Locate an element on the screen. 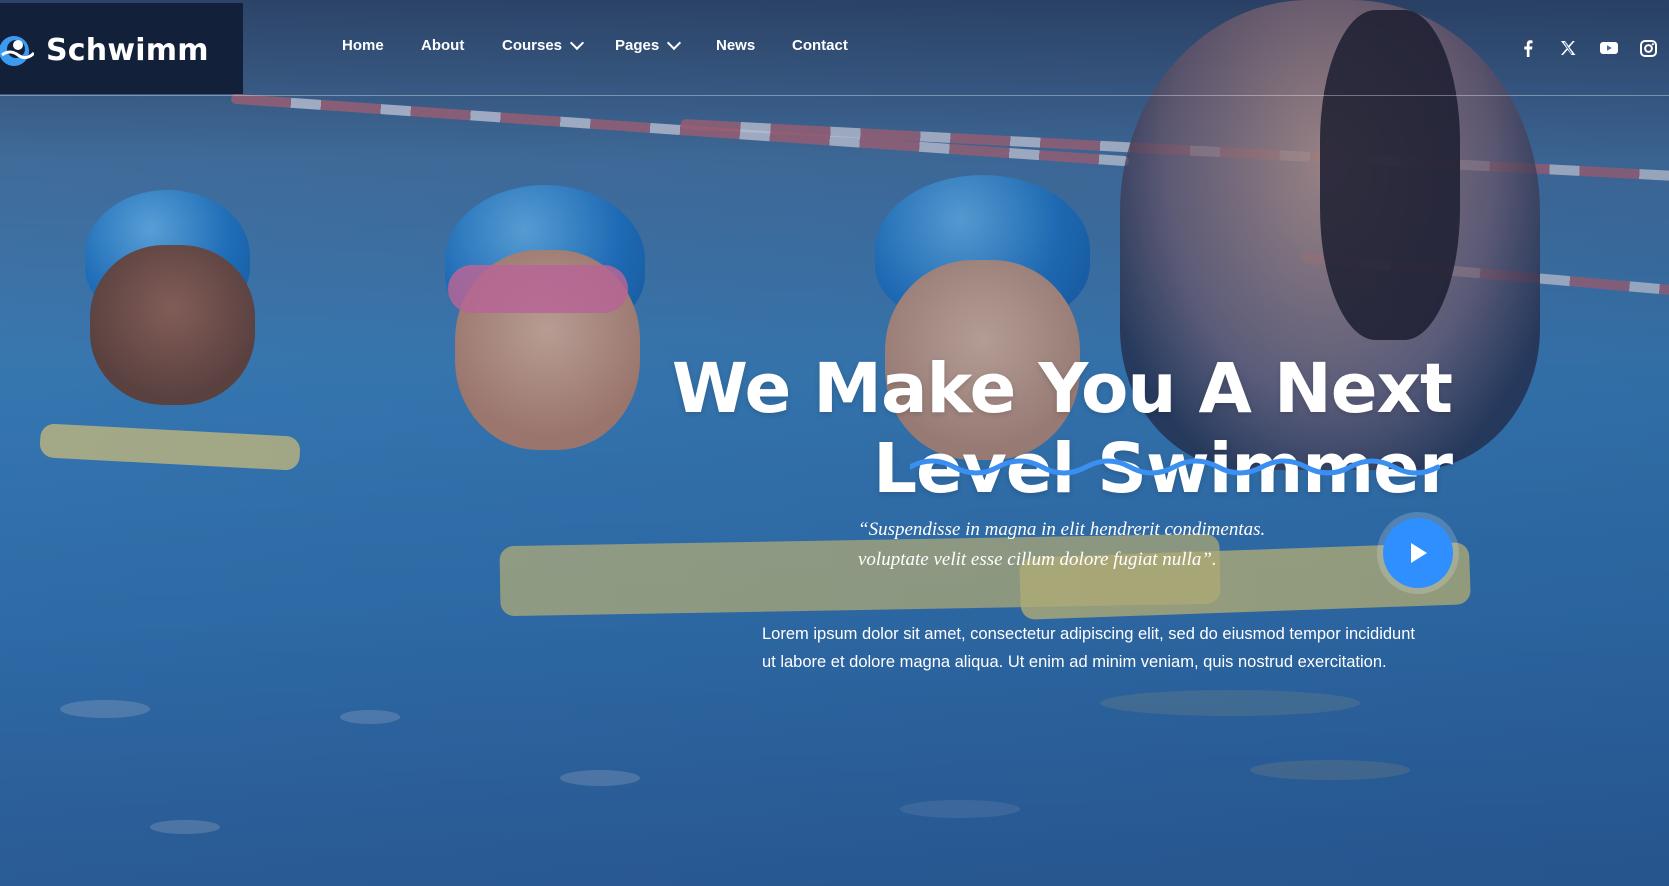 This screenshot has width=1669, height=886. nav-contact: Contact is located at coordinates (820, 45).